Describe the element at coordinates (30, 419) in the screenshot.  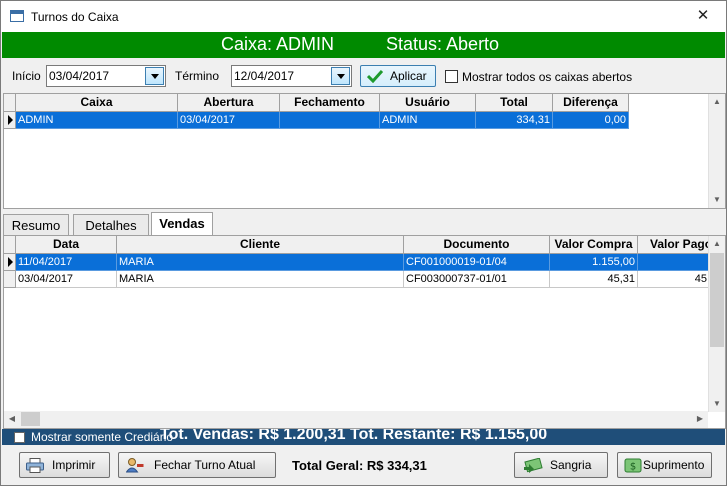
I see `hscroll-thumb` at that location.